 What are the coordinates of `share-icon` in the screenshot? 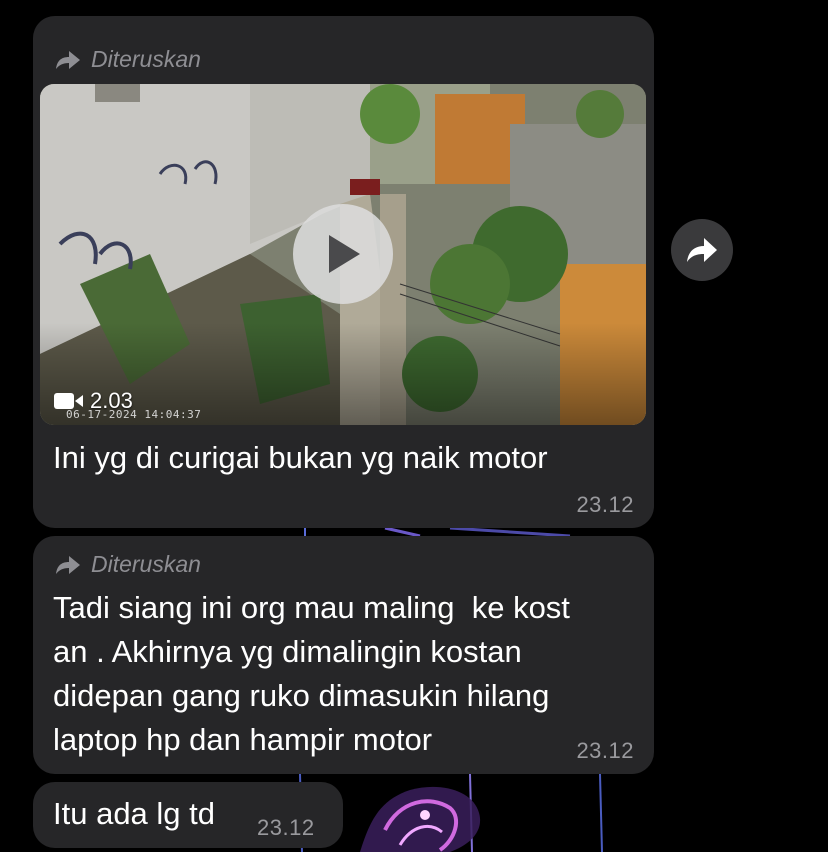 It's located at (702, 250).